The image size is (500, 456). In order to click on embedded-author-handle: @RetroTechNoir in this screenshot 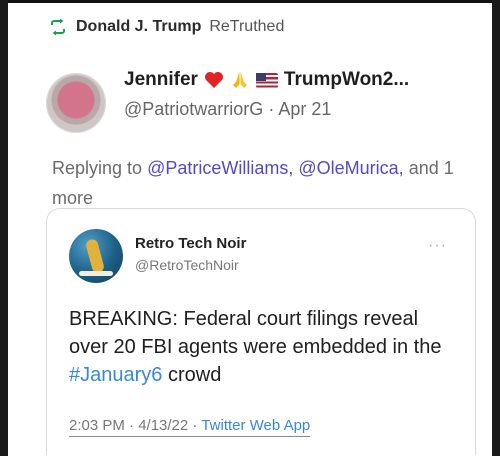, I will do `click(187, 265)`.